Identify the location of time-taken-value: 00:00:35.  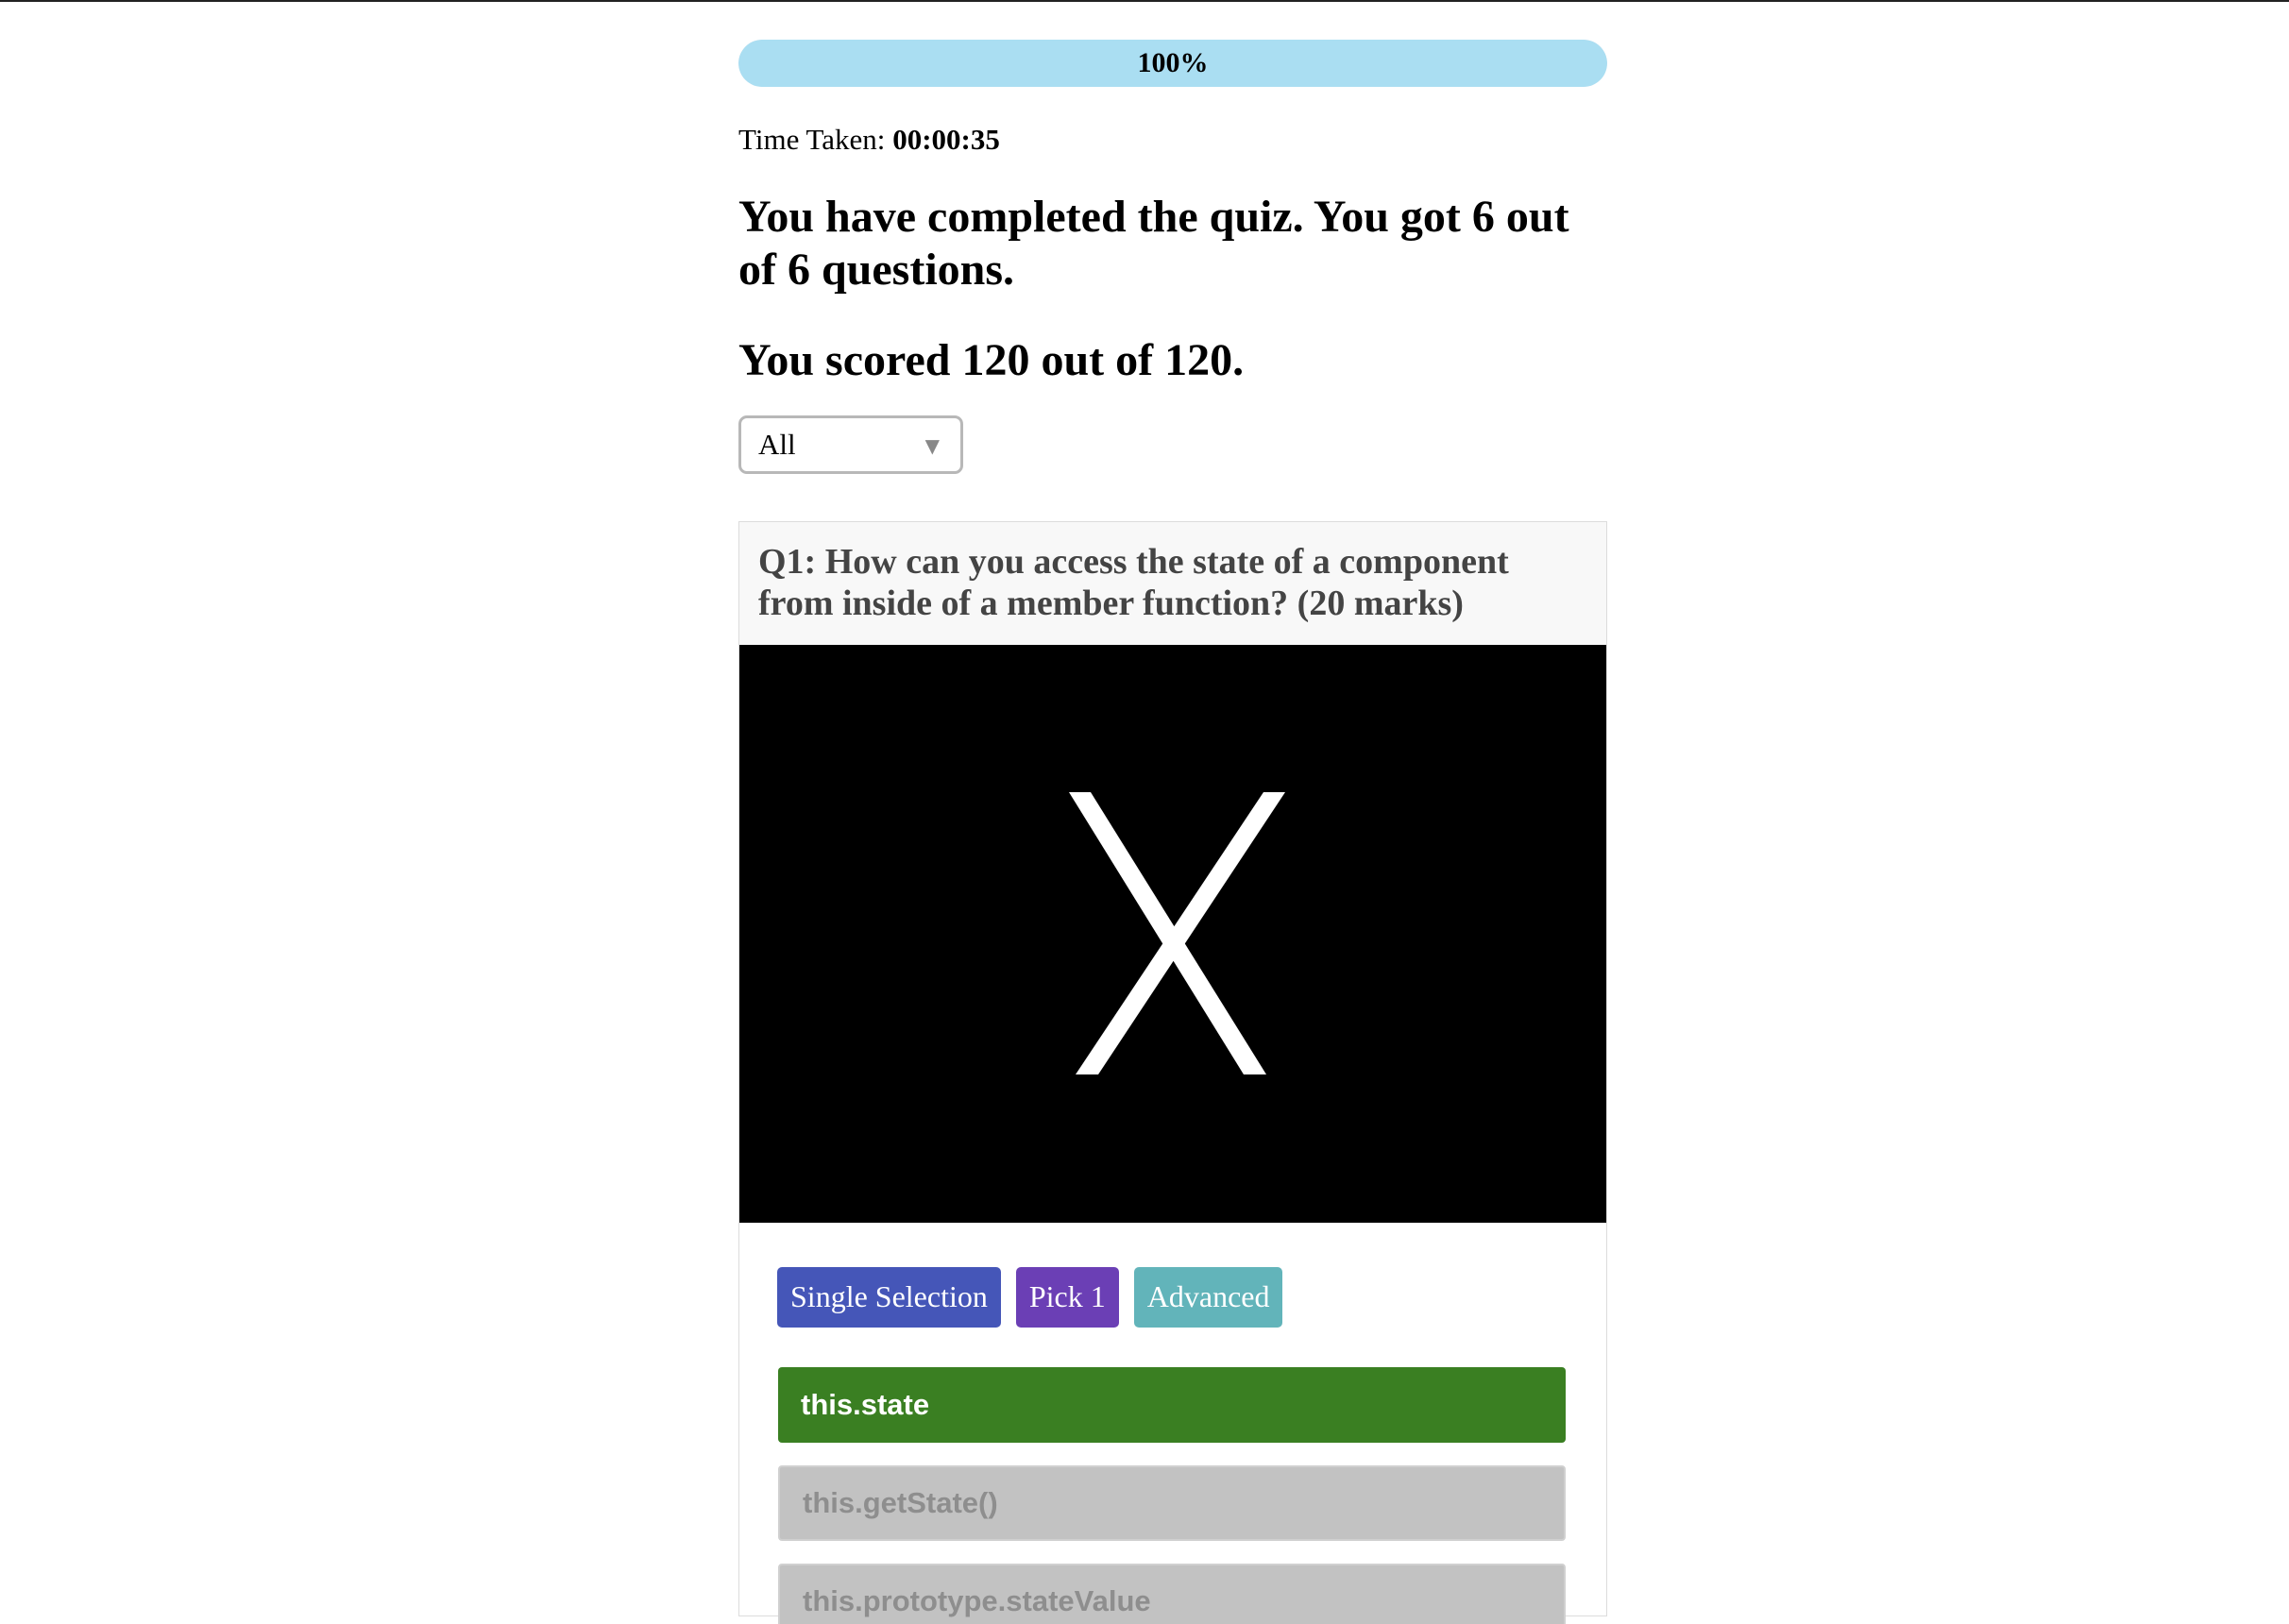
(946, 139).